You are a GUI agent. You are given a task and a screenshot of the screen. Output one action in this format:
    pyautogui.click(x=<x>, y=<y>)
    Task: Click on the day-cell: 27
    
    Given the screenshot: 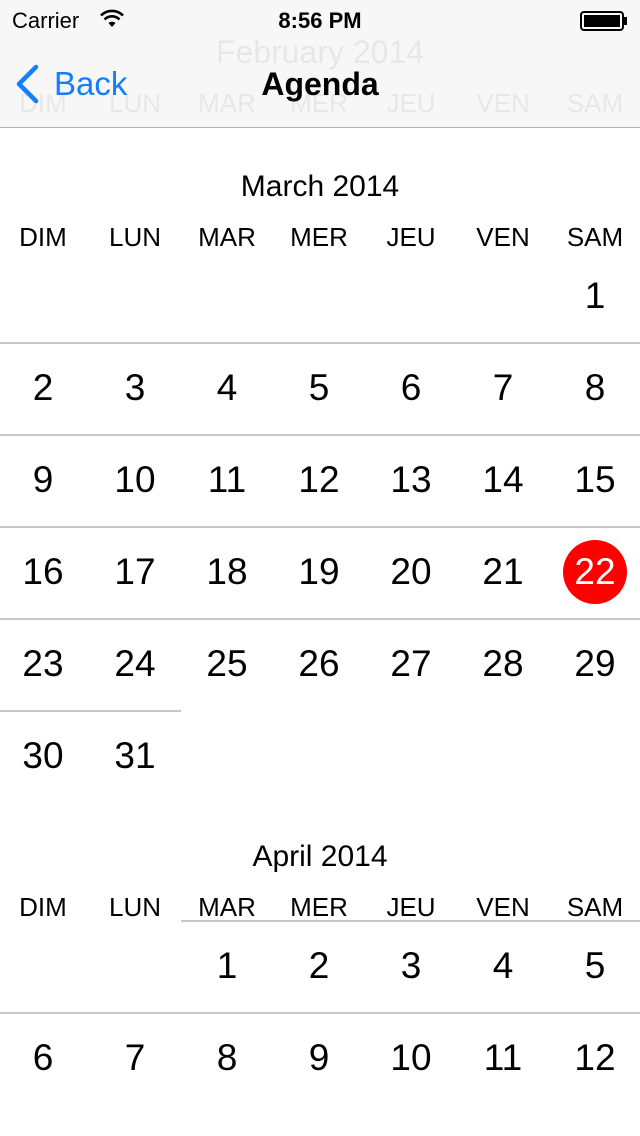 What is the action you would take?
    pyautogui.click(x=411, y=664)
    